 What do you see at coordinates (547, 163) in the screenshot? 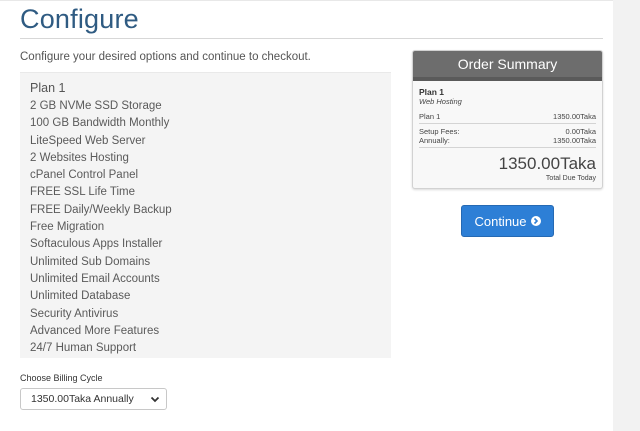
I see `total-due-amount: 1350.00Taka` at bounding box center [547, 163].